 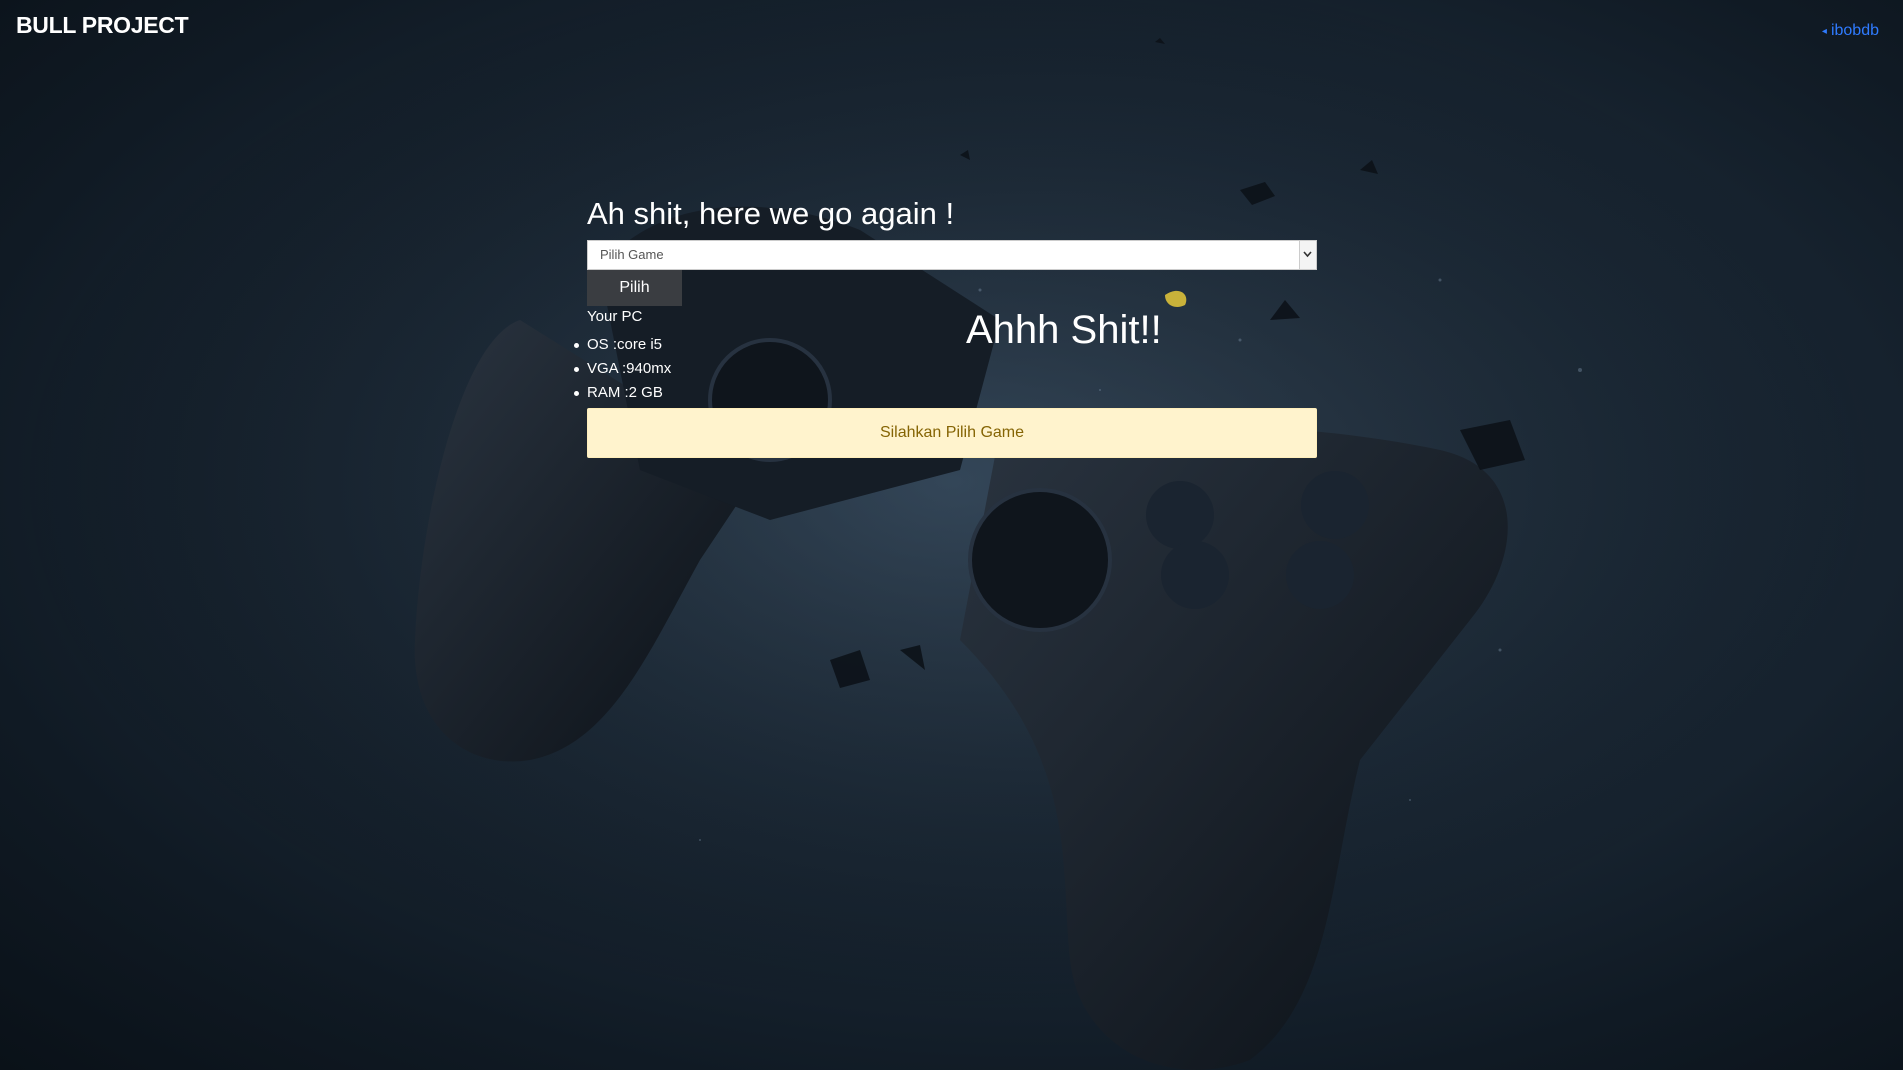 I want to click on user-link-label: ibobdb, so click(x=1854, y=30).